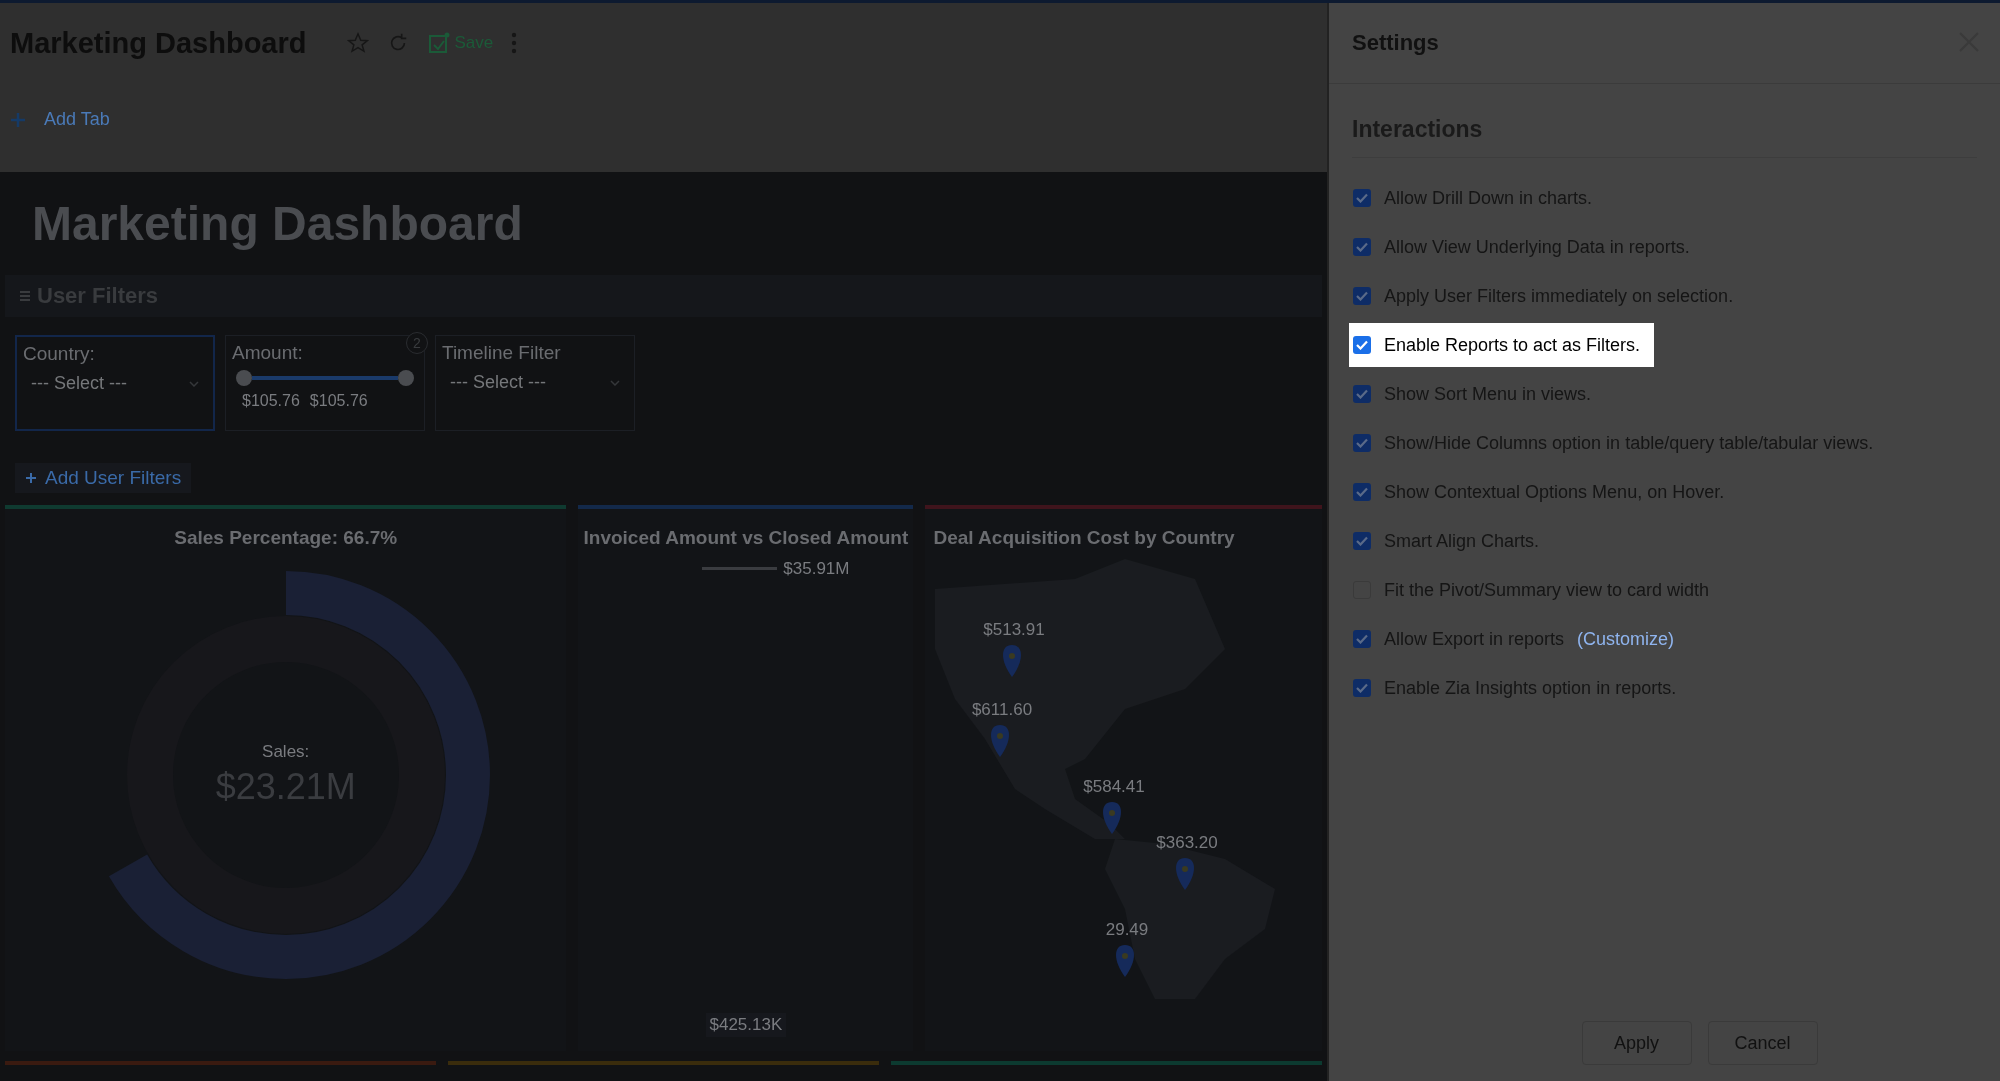 The image size is (2000, 1081). I want to click on range-slider, so click(325, 378).